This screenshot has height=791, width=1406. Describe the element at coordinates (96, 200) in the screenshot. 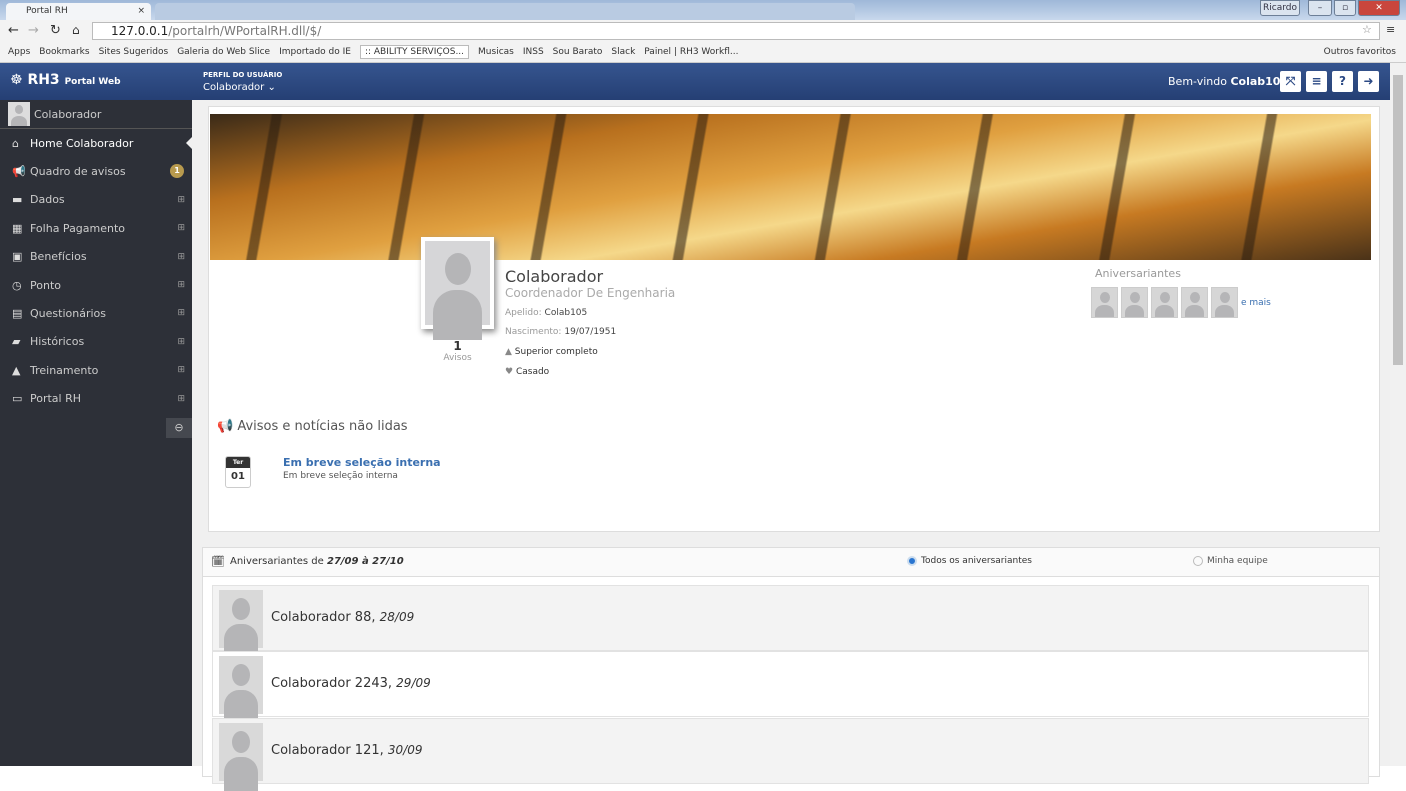

I see `sidebar-item-dados: ▬ Dados ⊞` at that location.